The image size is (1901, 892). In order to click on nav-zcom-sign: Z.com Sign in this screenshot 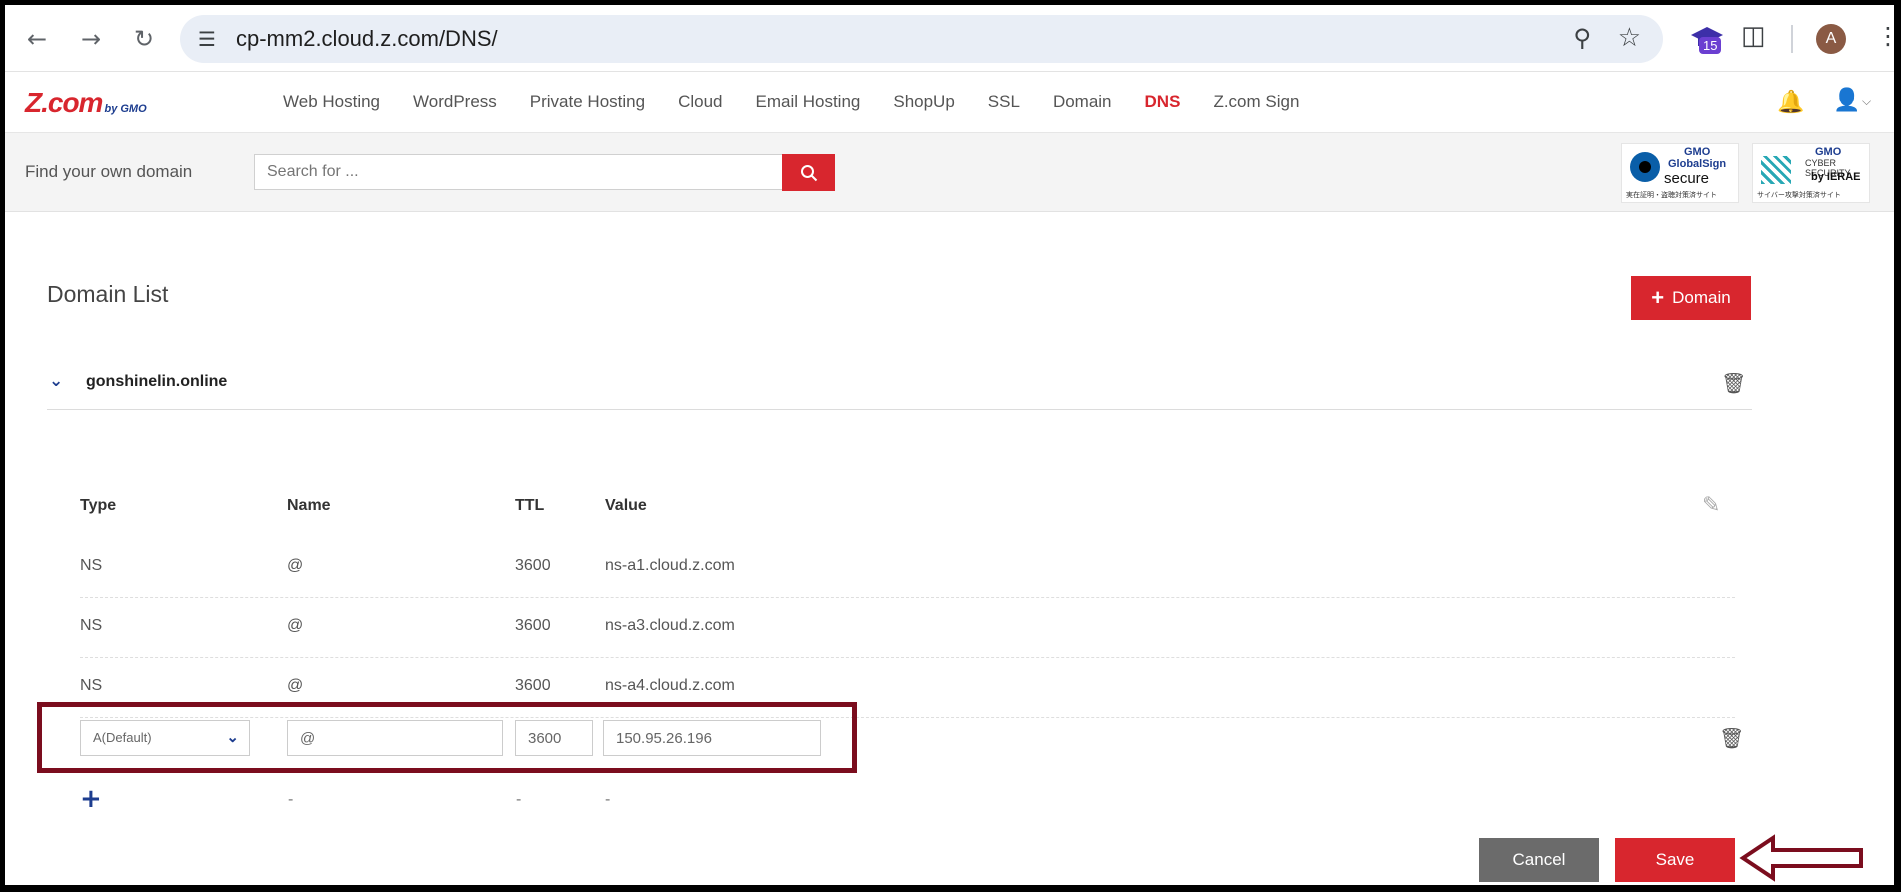, I will do `click(1256, 102)`.